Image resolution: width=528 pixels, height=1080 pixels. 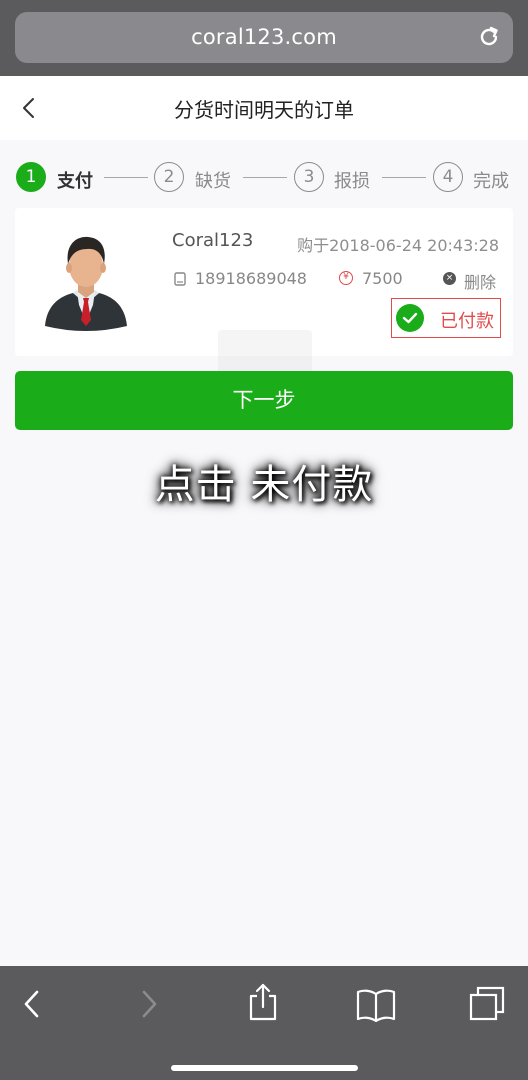 What do you see at coordinates (376, 1005) in the screenshot?
I see `bookmarks-icon` at bounding box center [376, 1005].